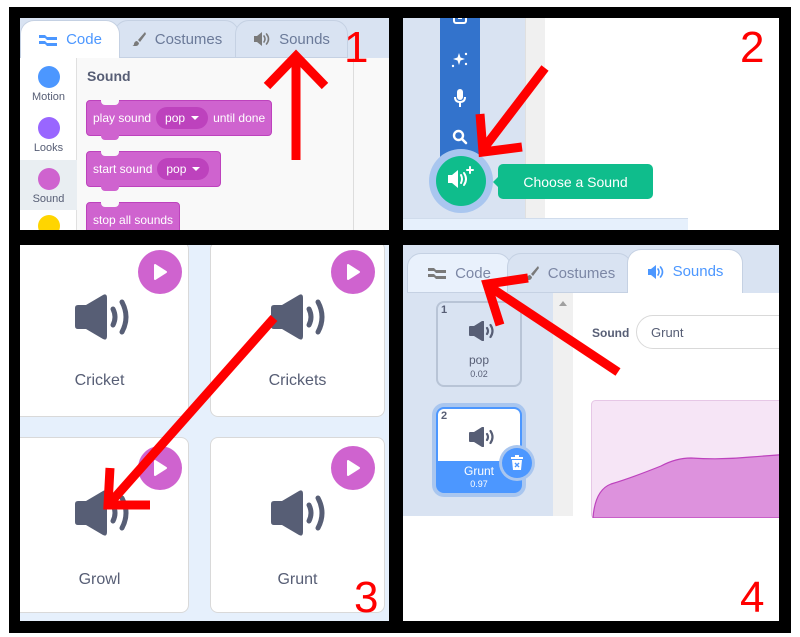 Image resolution: width=800 pixels, height=637 pixels. Describe the element at coordinates (479, 484) in the screenshot. I see `sound-duration: 0.97` at that location.